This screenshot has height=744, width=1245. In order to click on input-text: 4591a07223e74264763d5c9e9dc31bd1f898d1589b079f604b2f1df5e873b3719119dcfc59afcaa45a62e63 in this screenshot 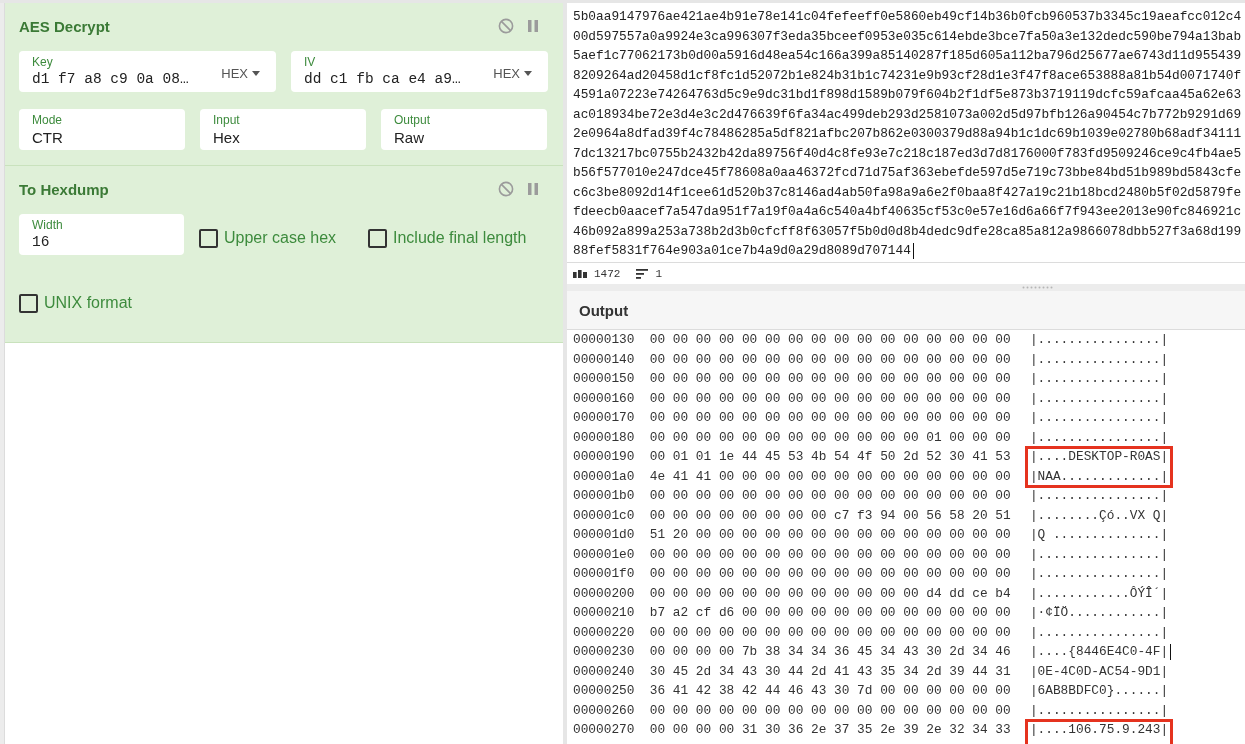, I will do `click(907, 95)`.